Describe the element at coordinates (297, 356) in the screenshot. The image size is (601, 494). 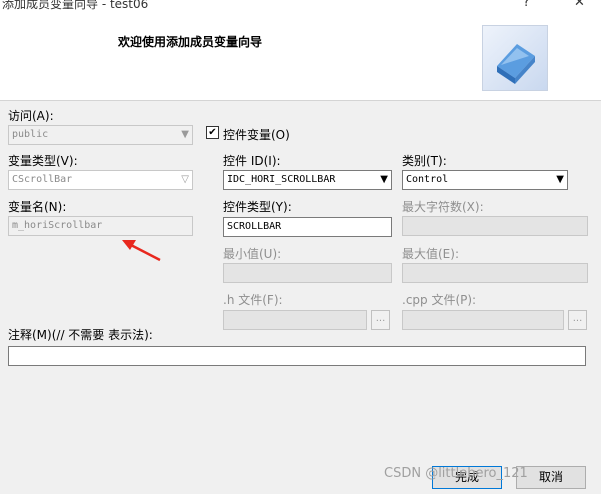
I see `comment-field` at that location.